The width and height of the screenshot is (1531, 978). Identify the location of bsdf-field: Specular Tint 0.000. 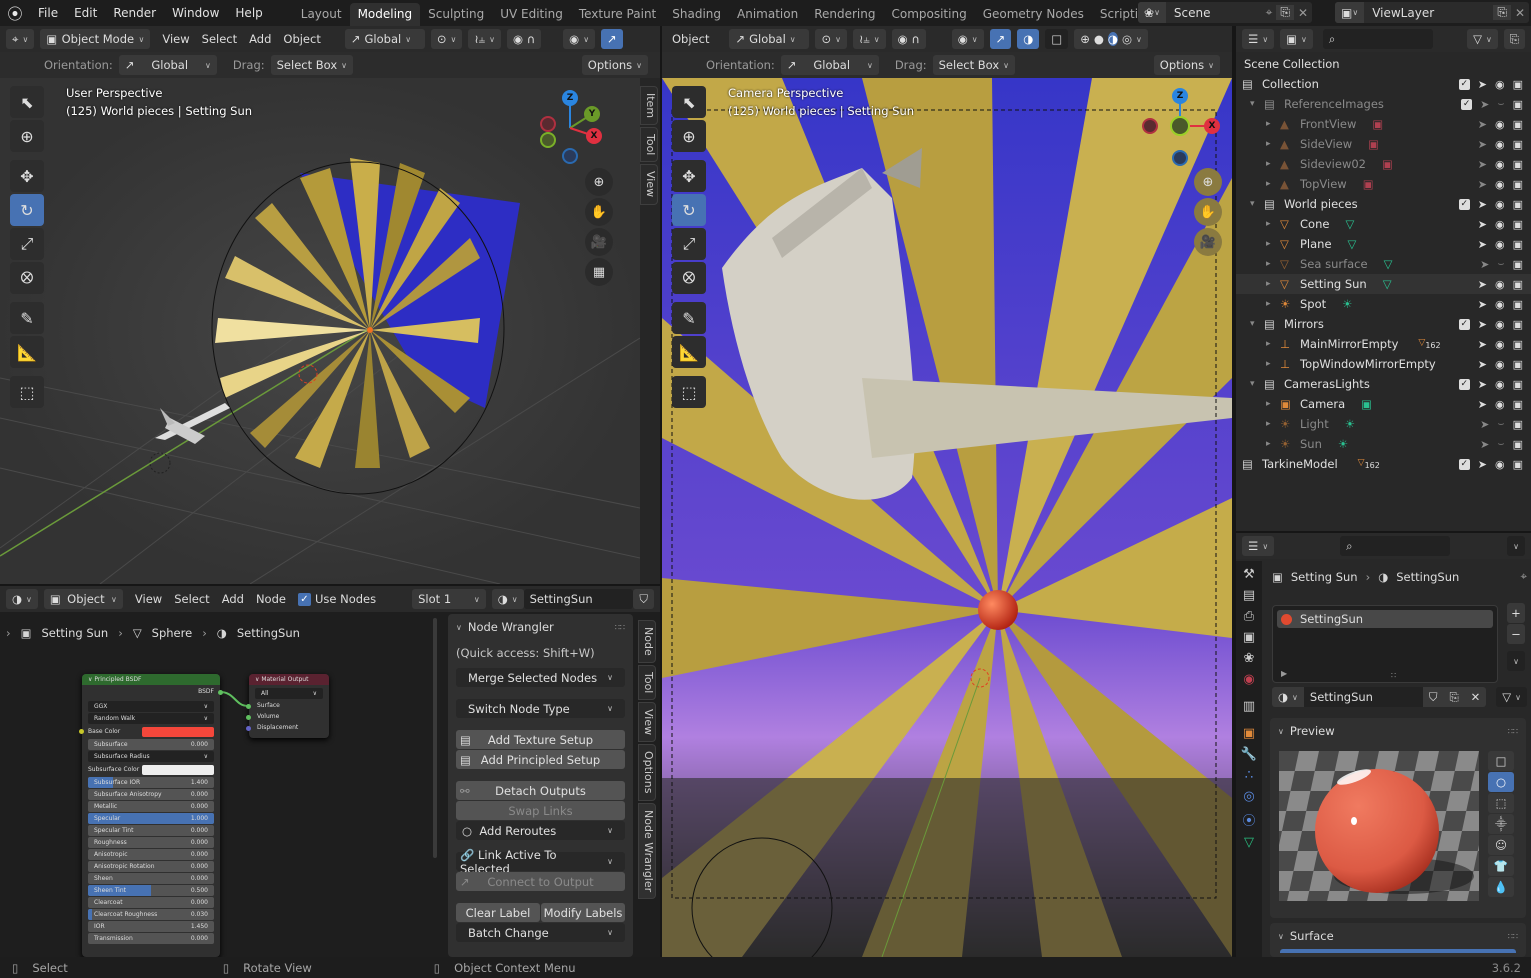
(151, 830).